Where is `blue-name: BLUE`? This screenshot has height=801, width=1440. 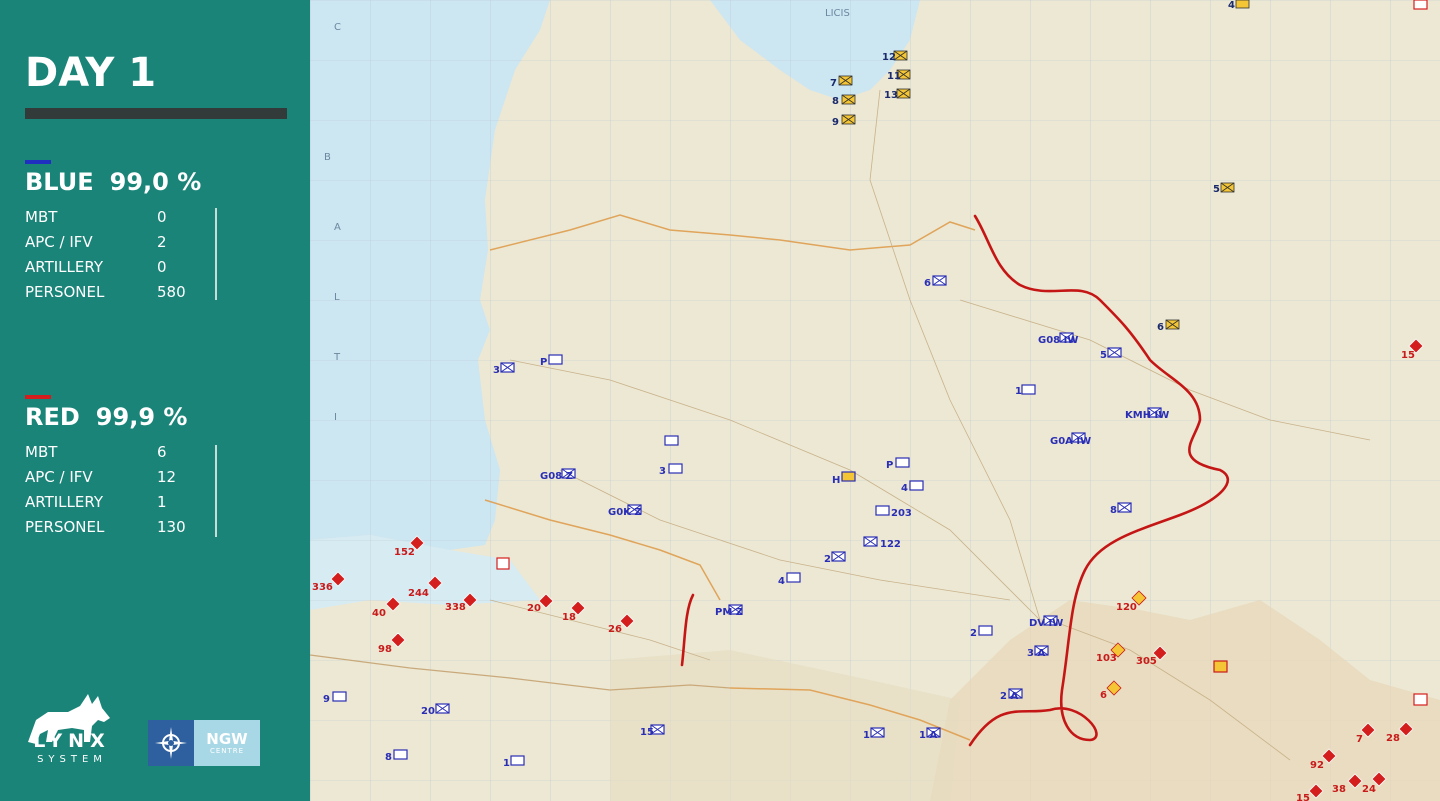
blue-name: BLUE is located at coordinates (59, 182).